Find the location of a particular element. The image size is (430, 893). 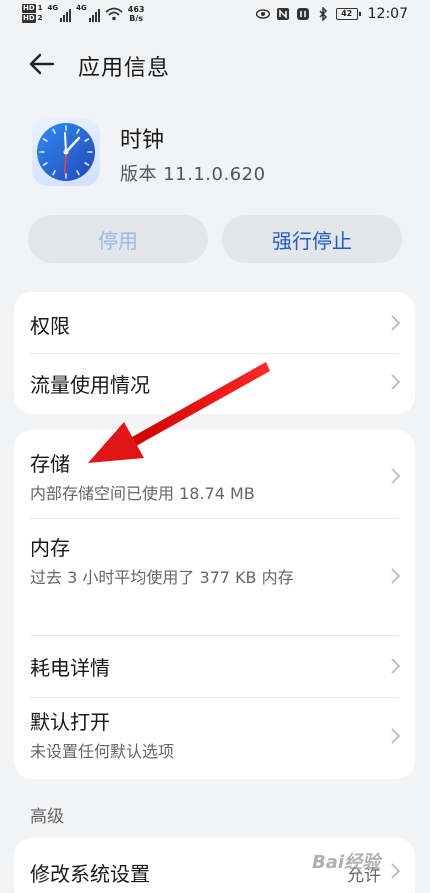

status-left: HD 1 HD 2 4G 4G 463 B/s is located at coordinates (83, 13).